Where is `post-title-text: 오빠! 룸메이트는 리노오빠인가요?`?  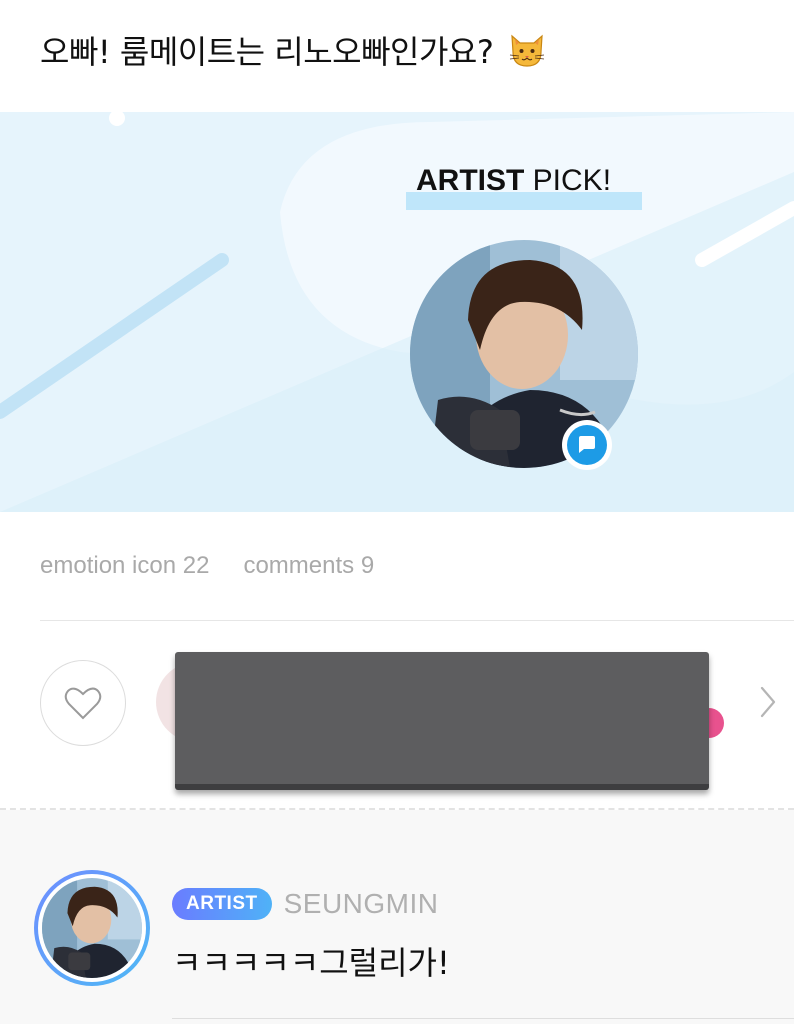 post-title-text: 오빠! 룸메이트는 리노오빠인가요? is located at coordinates (267, 52).